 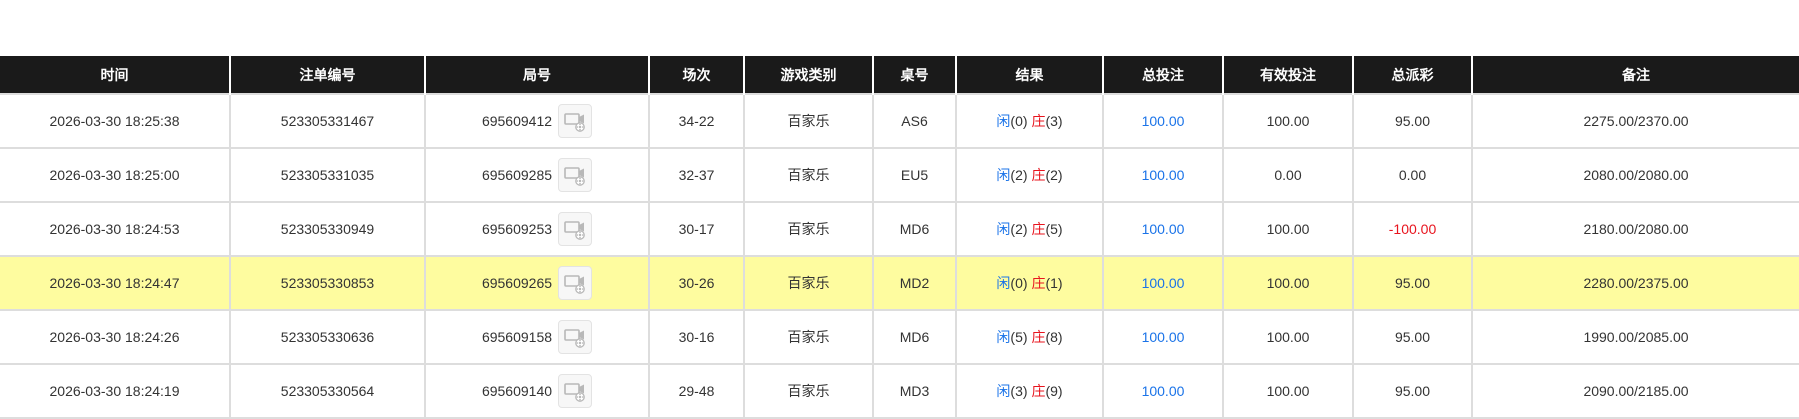 What do you see at coordinates (1635, 283) in the screenshot?
I see `cell-note: 2280.00/2375.00` at bounding box center [1635, 283].